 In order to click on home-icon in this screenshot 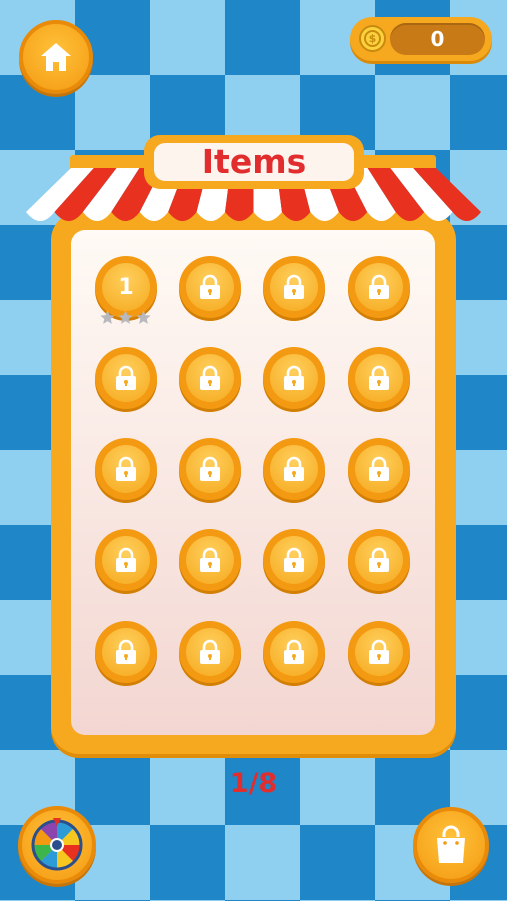, I will do `click(56, 57)`.